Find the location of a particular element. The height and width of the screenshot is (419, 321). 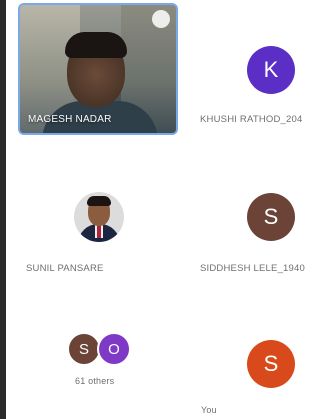

others-avatar: S is located at coordinates (84, 349).